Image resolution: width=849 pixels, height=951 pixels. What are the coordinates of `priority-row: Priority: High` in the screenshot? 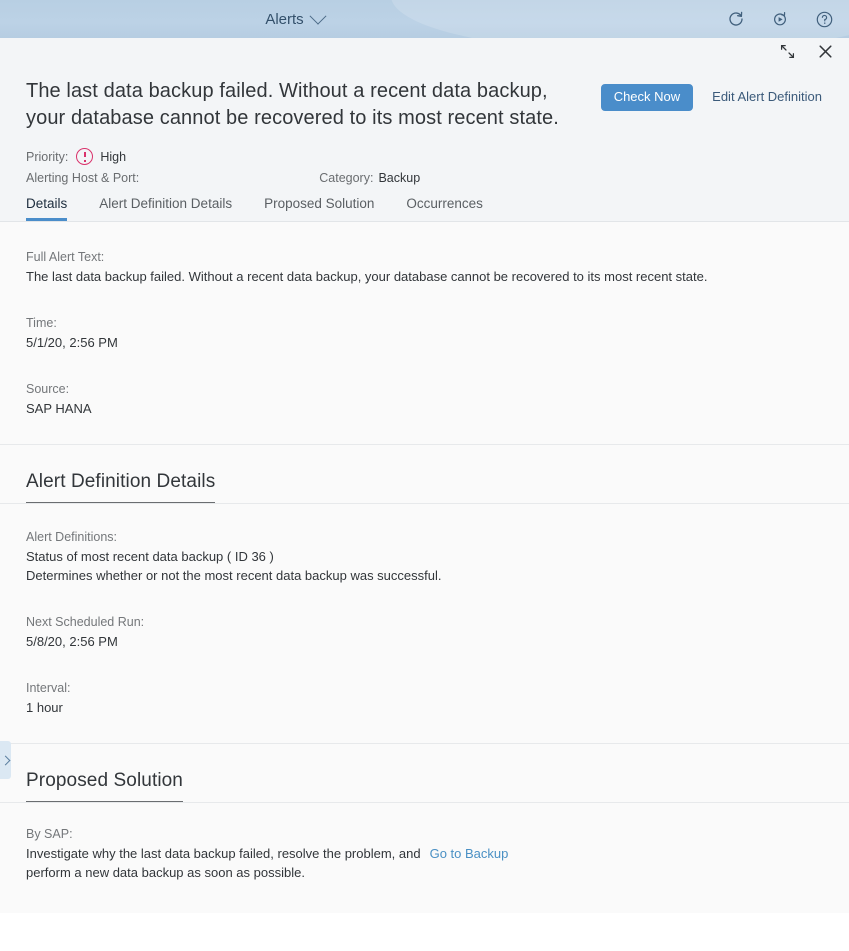 It's located at (426, 156).